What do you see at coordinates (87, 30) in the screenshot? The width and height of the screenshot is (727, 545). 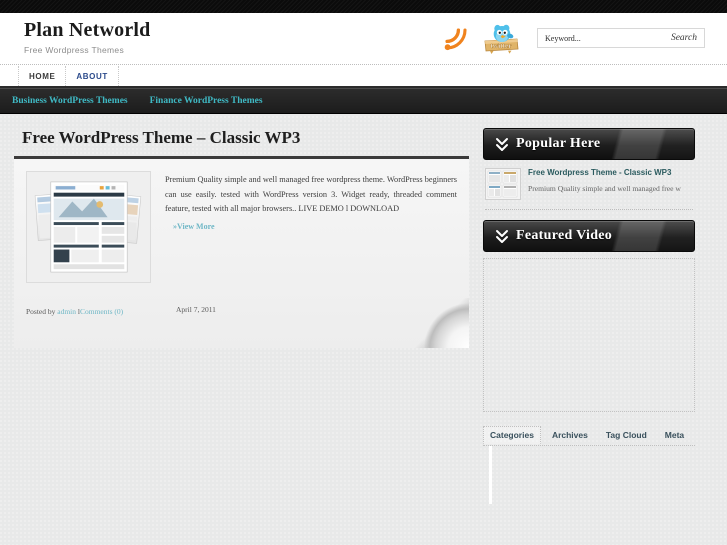 I see `site-title: Plan Networld` at bounding box center [87, 30].